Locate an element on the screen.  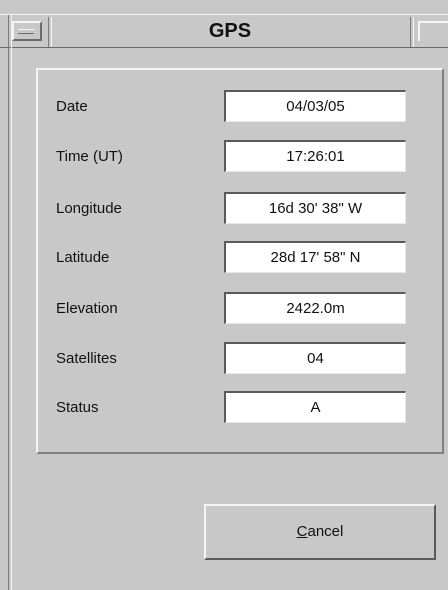
date-row: Date 04/03/05 is located at coordinates (224, 107).